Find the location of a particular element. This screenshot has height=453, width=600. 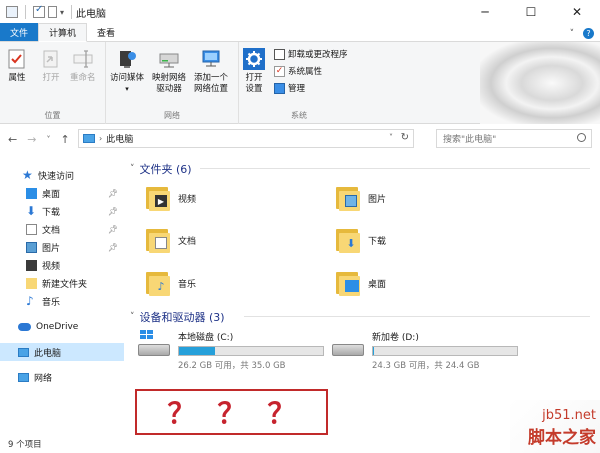

address-bar: › 此电脑 ˅ ↻ is located at coordinates (246, 138).